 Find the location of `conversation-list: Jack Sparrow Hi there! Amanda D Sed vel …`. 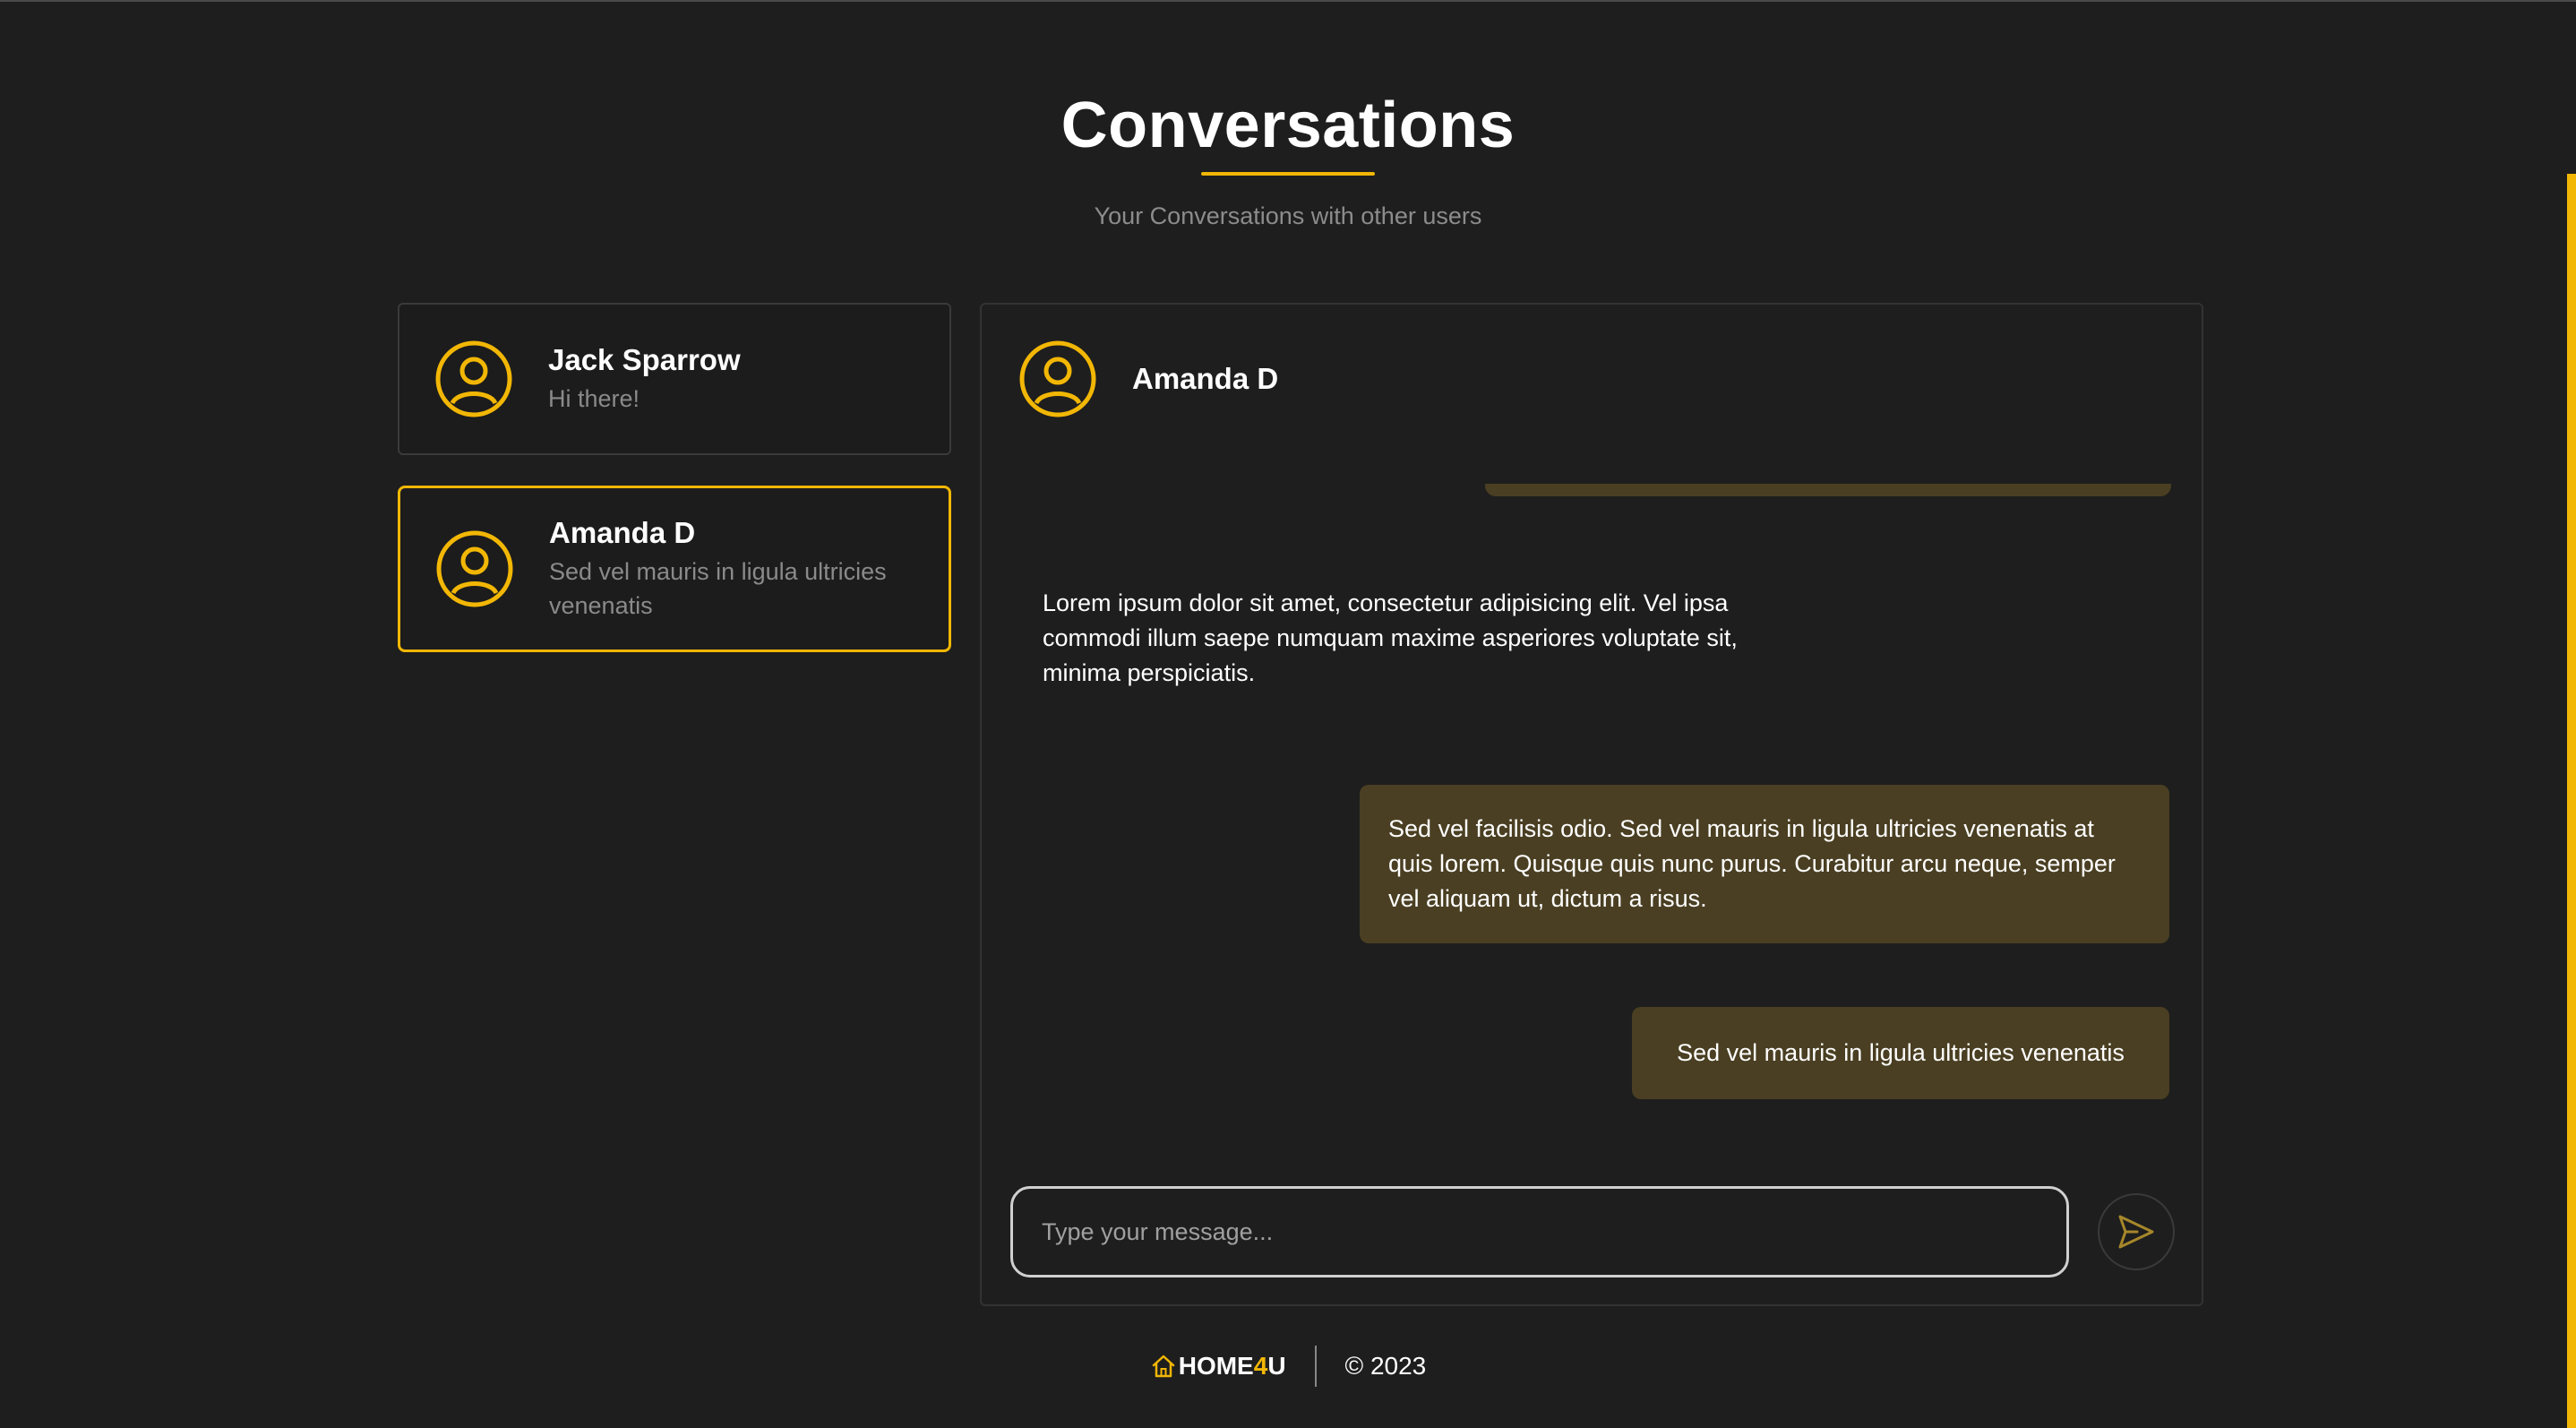

conversation-list: Jack Sparrow Hi there! Amanda D Sed vel … is located at coordinates (674, 493).